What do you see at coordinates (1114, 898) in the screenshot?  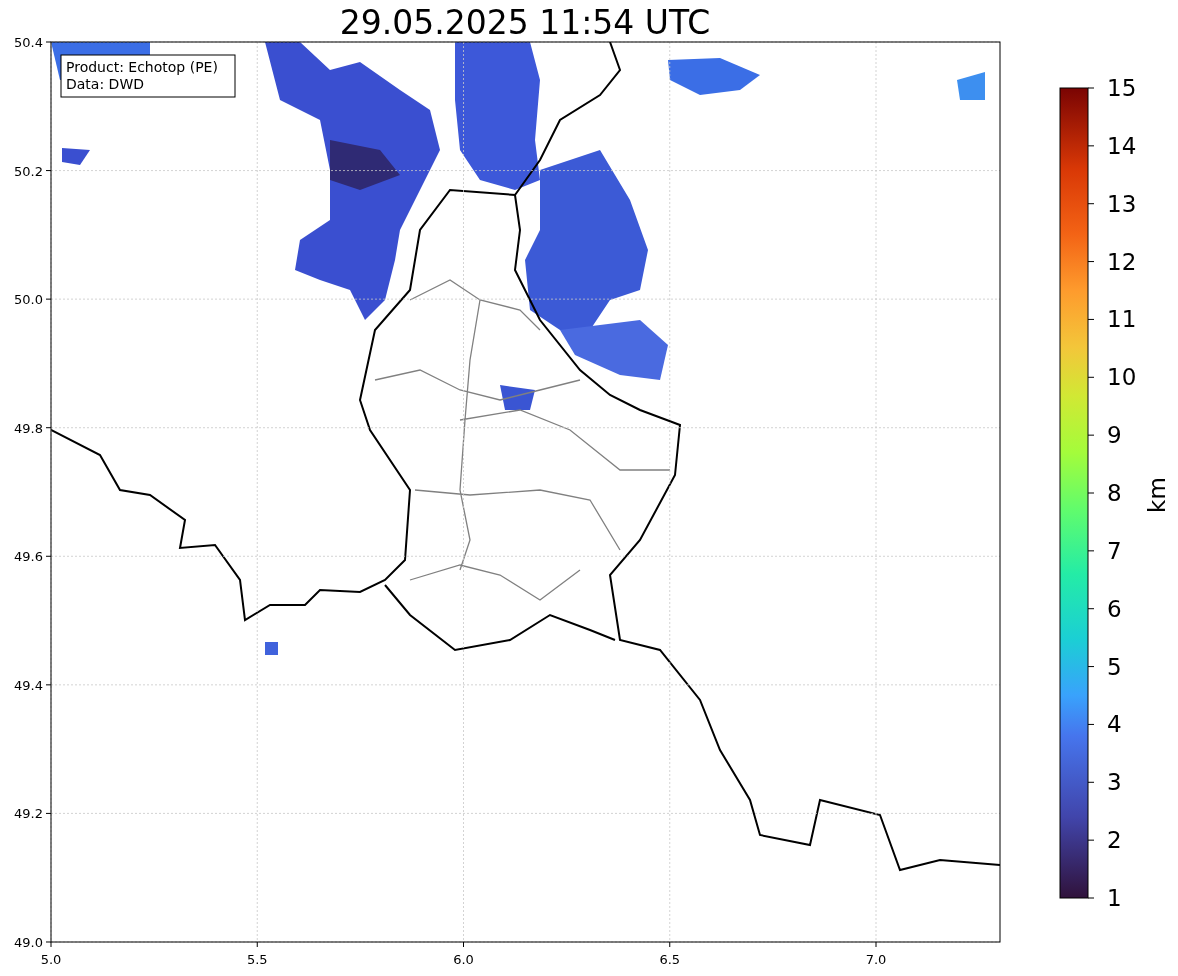 I see `colorbar-tick-label: 1` at bounding box center [1114, 898].